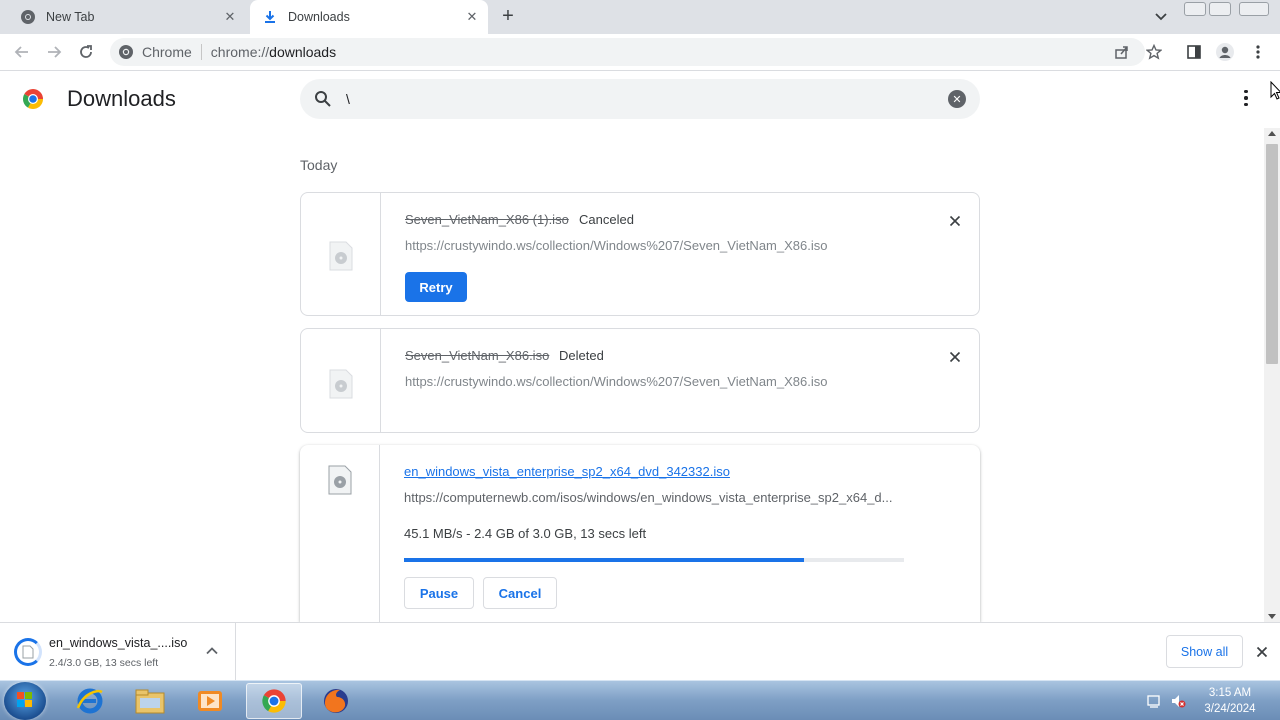 The width and height of the screenshot is (1280, 720). I want to click on download-status: Deleted, so click(581, 355).